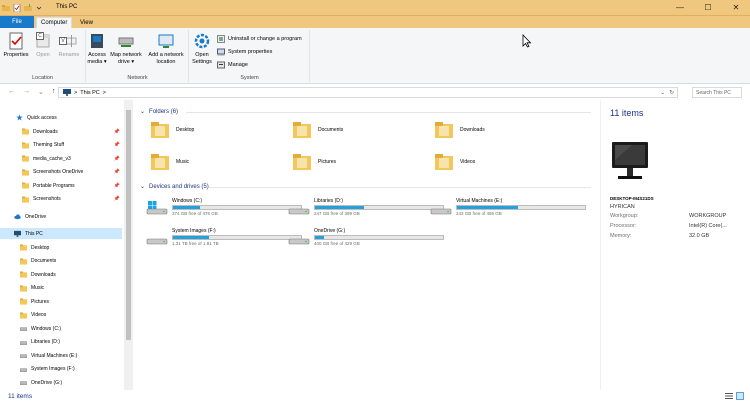 This screenshot has width=750, height=403. What do you see at coordinates (366, 237) in the screenshot?
I see `drive-tile: OneDrive (G:) 400 GB free of 429 GB` at bounding box center [366, 237].